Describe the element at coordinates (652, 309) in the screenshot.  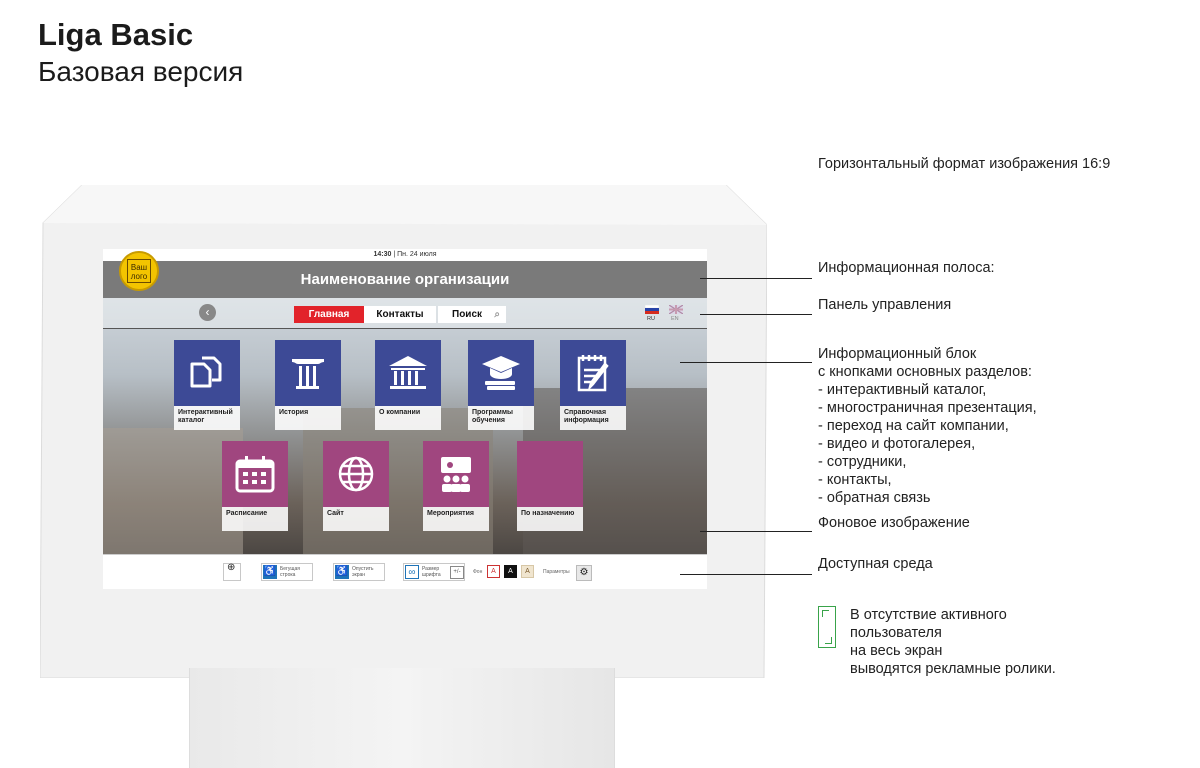
I see `flag-ru-icon` at that location.